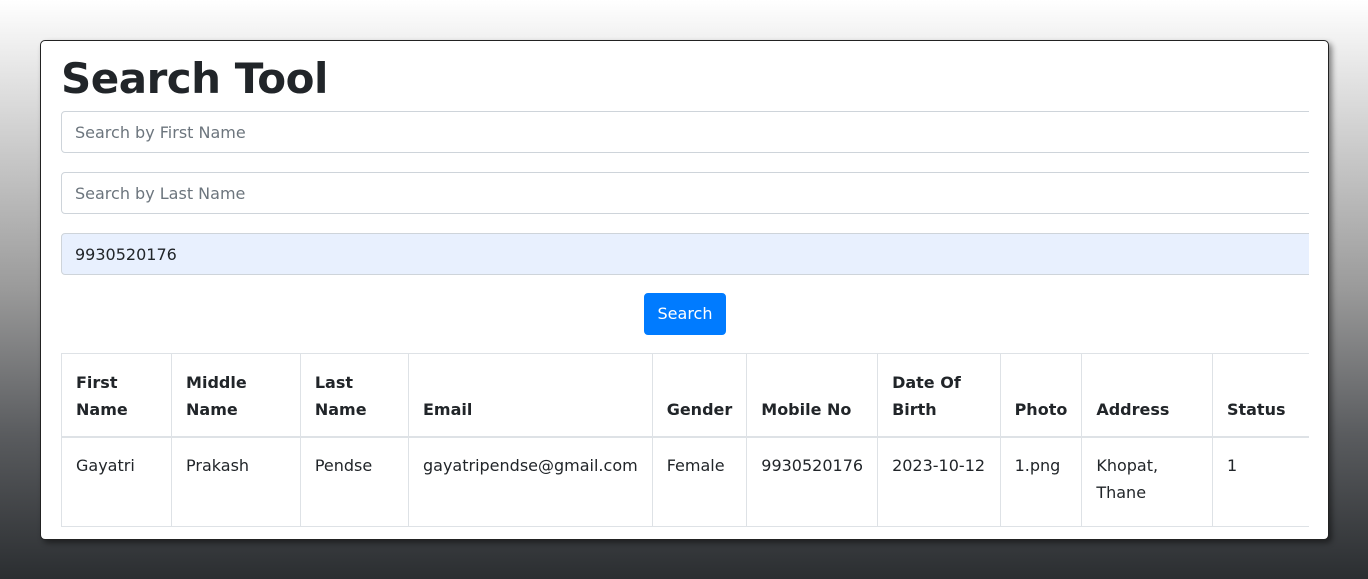 The height and width of the screenshot is (579, 1368). Describe the element at coordinates (699, 481) in the screenshot. I see `cell-gender: Female` at that location.